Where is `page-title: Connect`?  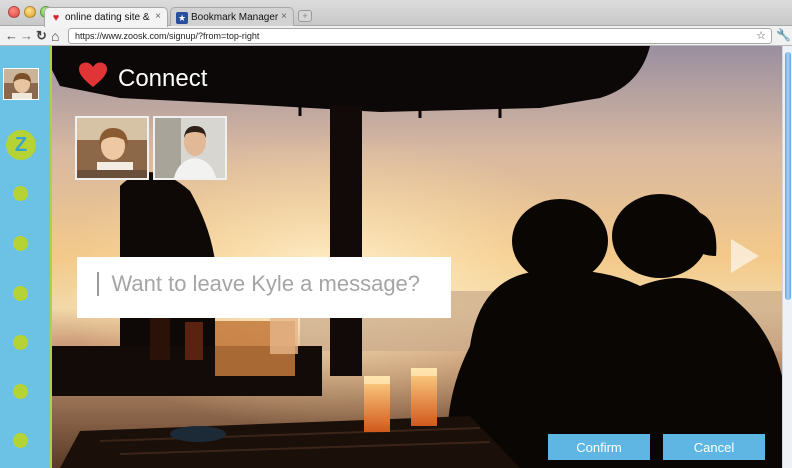 page-title: Connect is located at coordinates (163, 78).